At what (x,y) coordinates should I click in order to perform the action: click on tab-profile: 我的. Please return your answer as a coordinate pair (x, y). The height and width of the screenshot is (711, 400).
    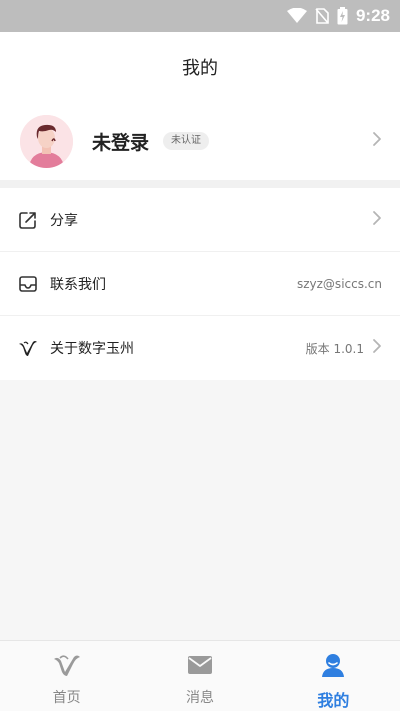
    Looking at the image, I should click on (333, 676).